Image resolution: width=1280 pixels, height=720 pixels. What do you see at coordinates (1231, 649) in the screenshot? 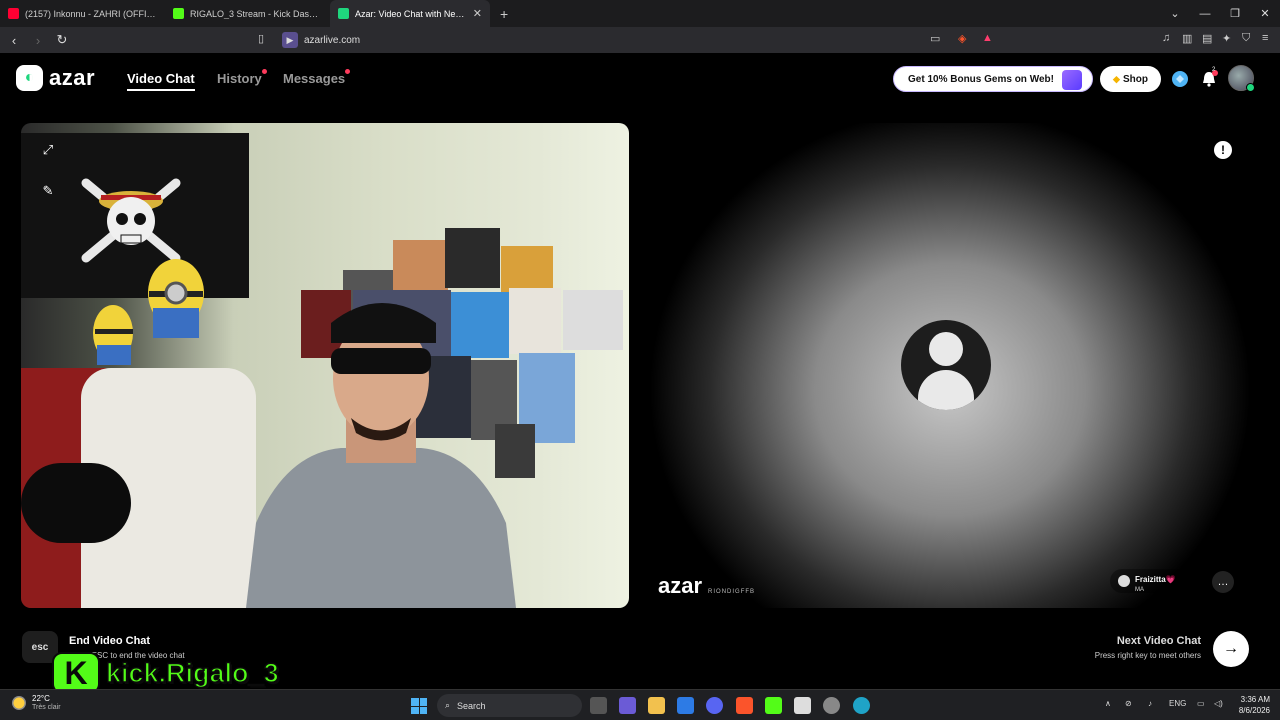
I see `next-video-chat-button: →` at bounding box center [1231, 649].